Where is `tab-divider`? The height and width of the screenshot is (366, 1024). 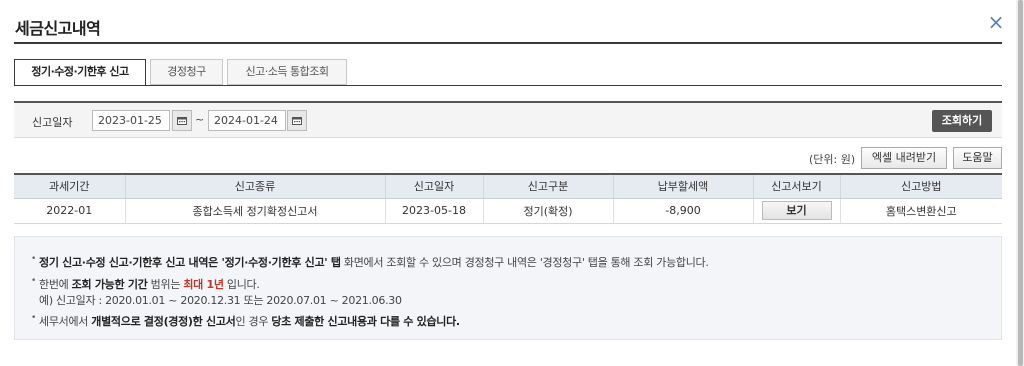
tab-divider is located at coordinates (508, 85).